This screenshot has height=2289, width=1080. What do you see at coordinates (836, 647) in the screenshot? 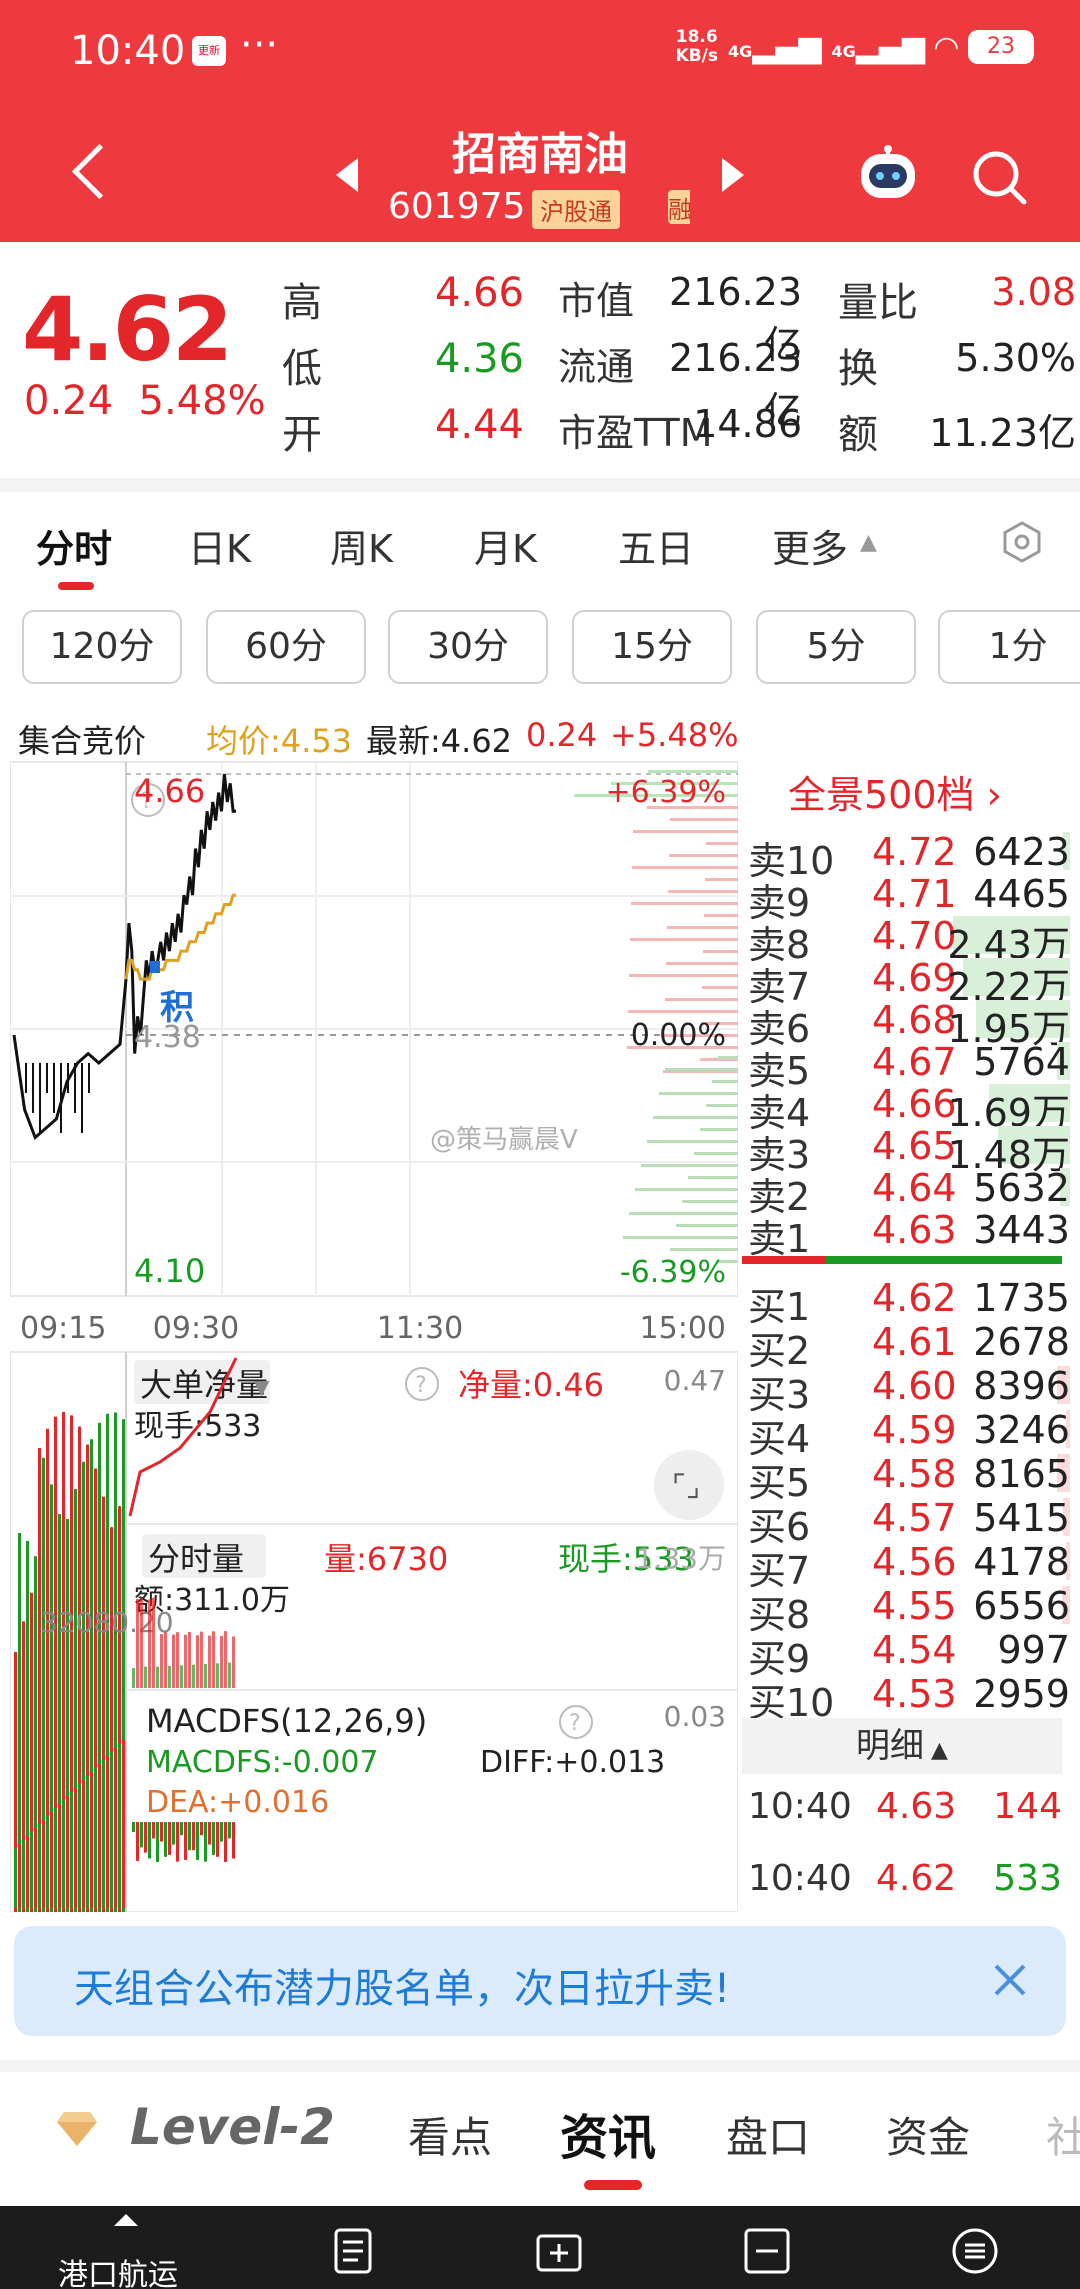
I see `period-button: 5分` at bounding box center [836, 647].